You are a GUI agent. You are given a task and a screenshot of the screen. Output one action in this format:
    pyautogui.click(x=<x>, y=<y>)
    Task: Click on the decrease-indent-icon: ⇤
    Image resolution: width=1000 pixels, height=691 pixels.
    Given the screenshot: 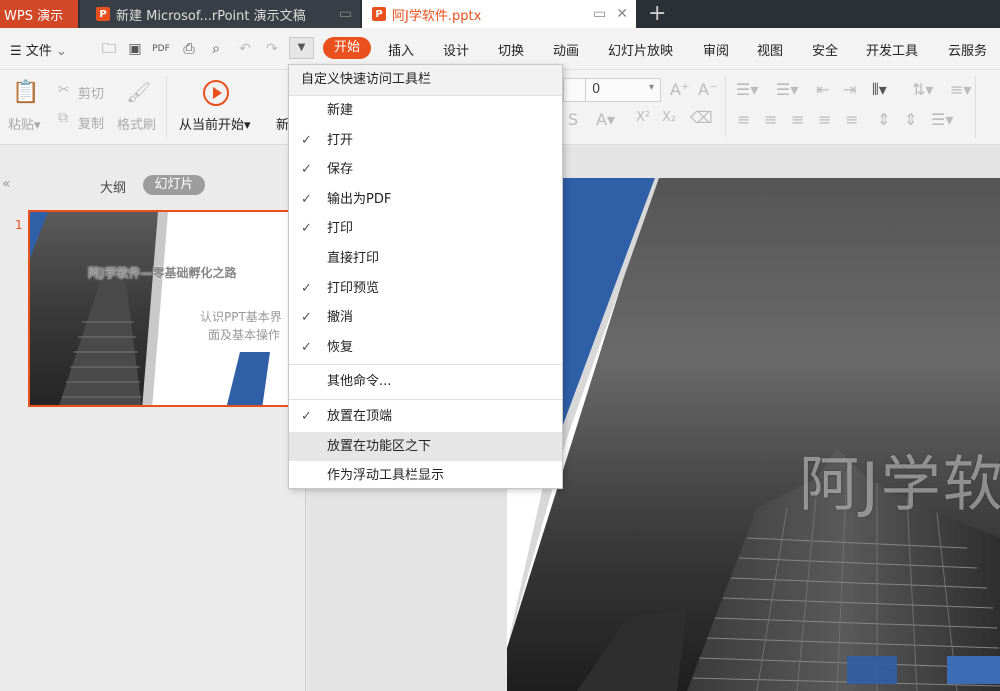 What is the action you would take?
    pyautogui.click(x=822, y=89)
    